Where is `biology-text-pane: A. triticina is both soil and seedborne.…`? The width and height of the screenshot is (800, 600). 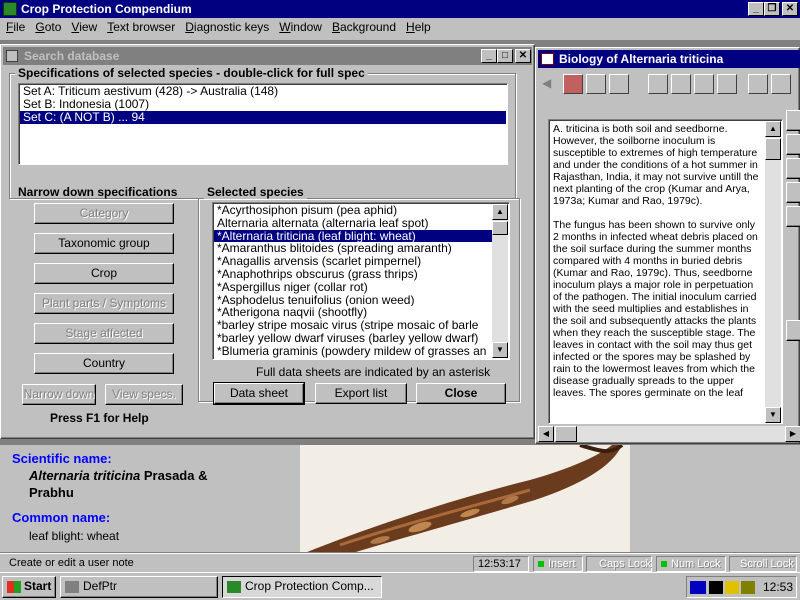
biology-text-pane: A. triticina is both soil and seedborne.… is located at coordinates (665, 271).